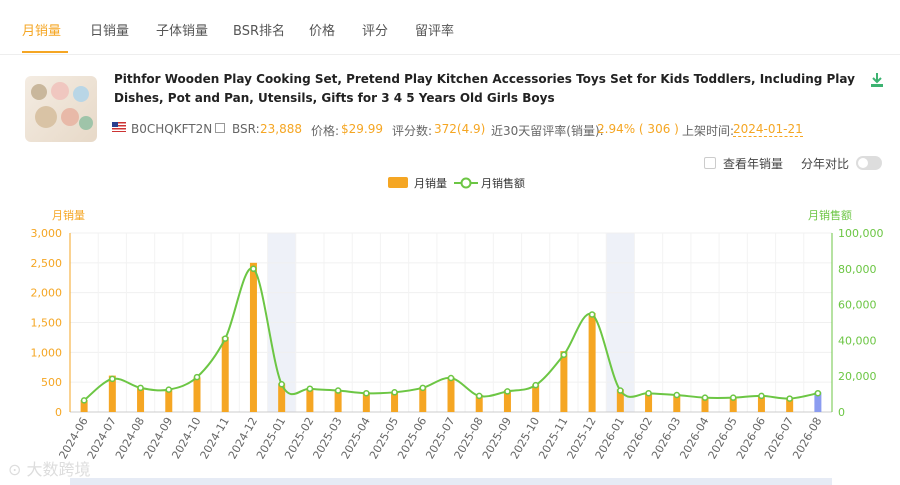 Image resolution: width=900 pixels, height=485 pixels. What do you see at coordinates (325, 131) in the screenshot?
I see `price-label: 价格:` at bounding box center [325, 131].